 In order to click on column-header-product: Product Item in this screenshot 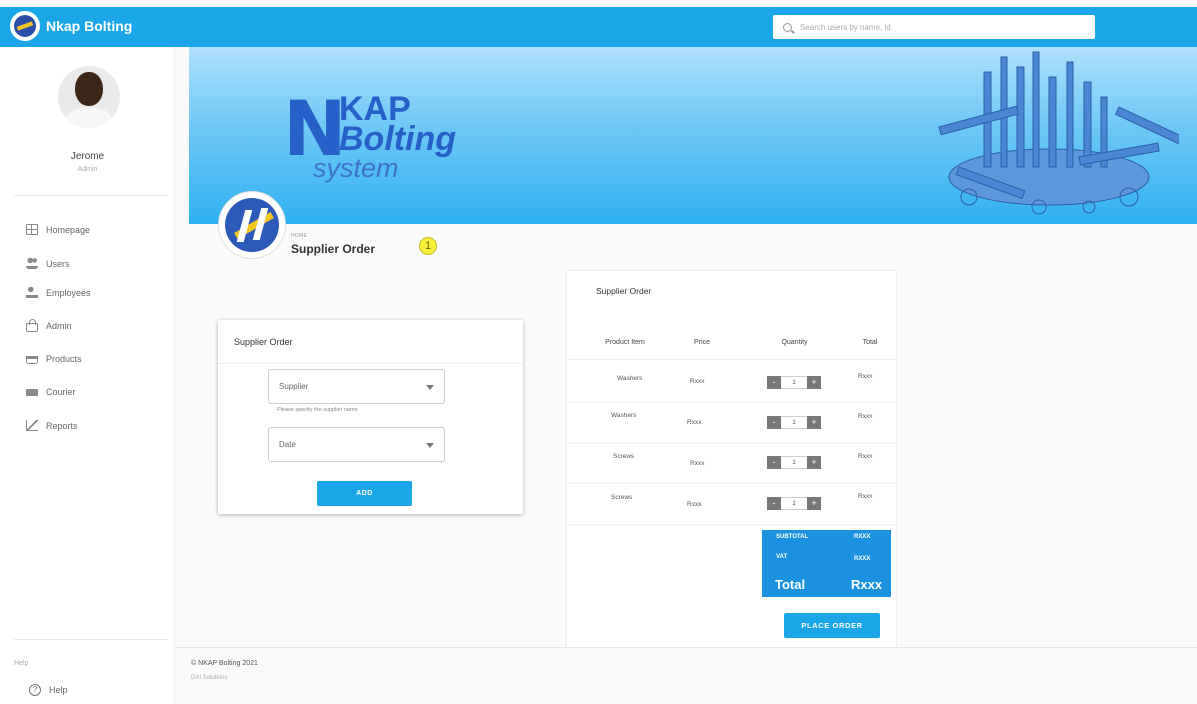, I will do `click(625, 342)`.